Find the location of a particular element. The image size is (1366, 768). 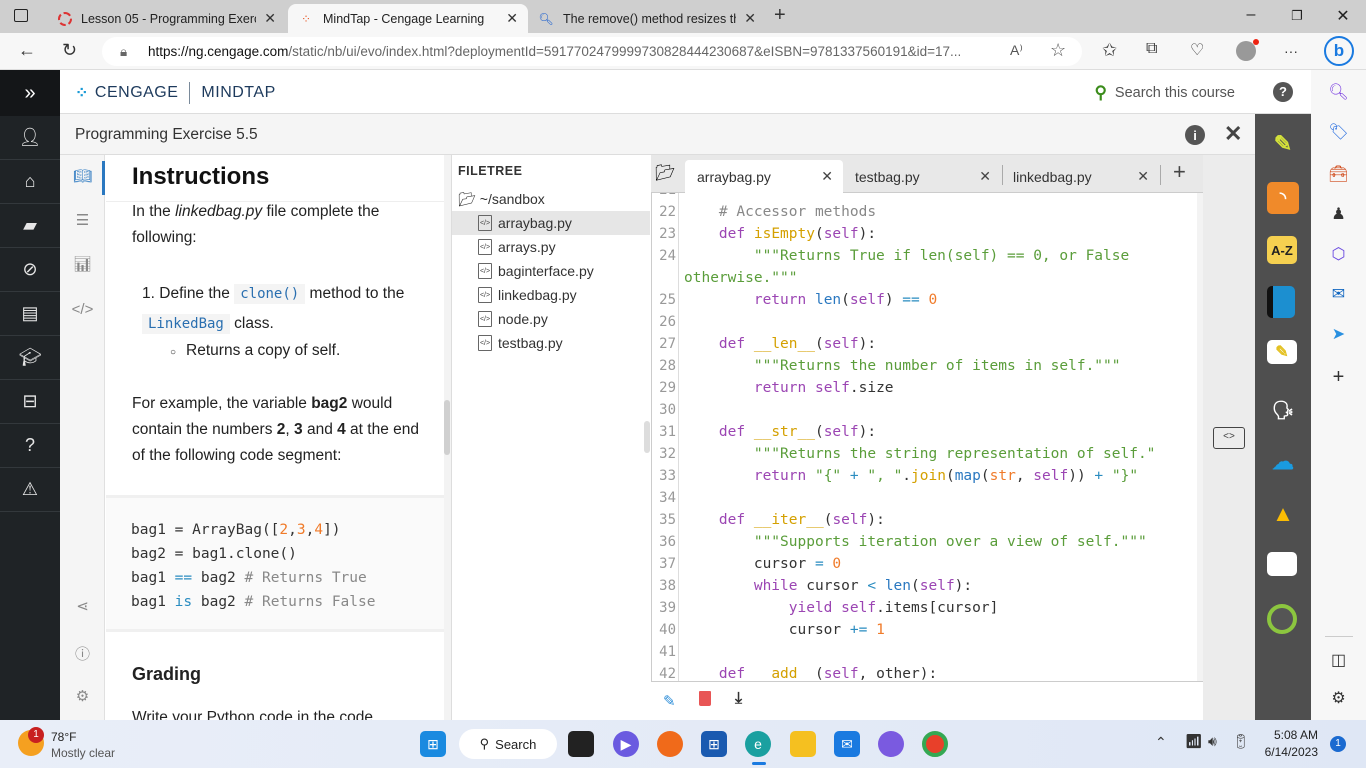

highlighter-app-icon: ✎ is located at coordinates (1283, 144).